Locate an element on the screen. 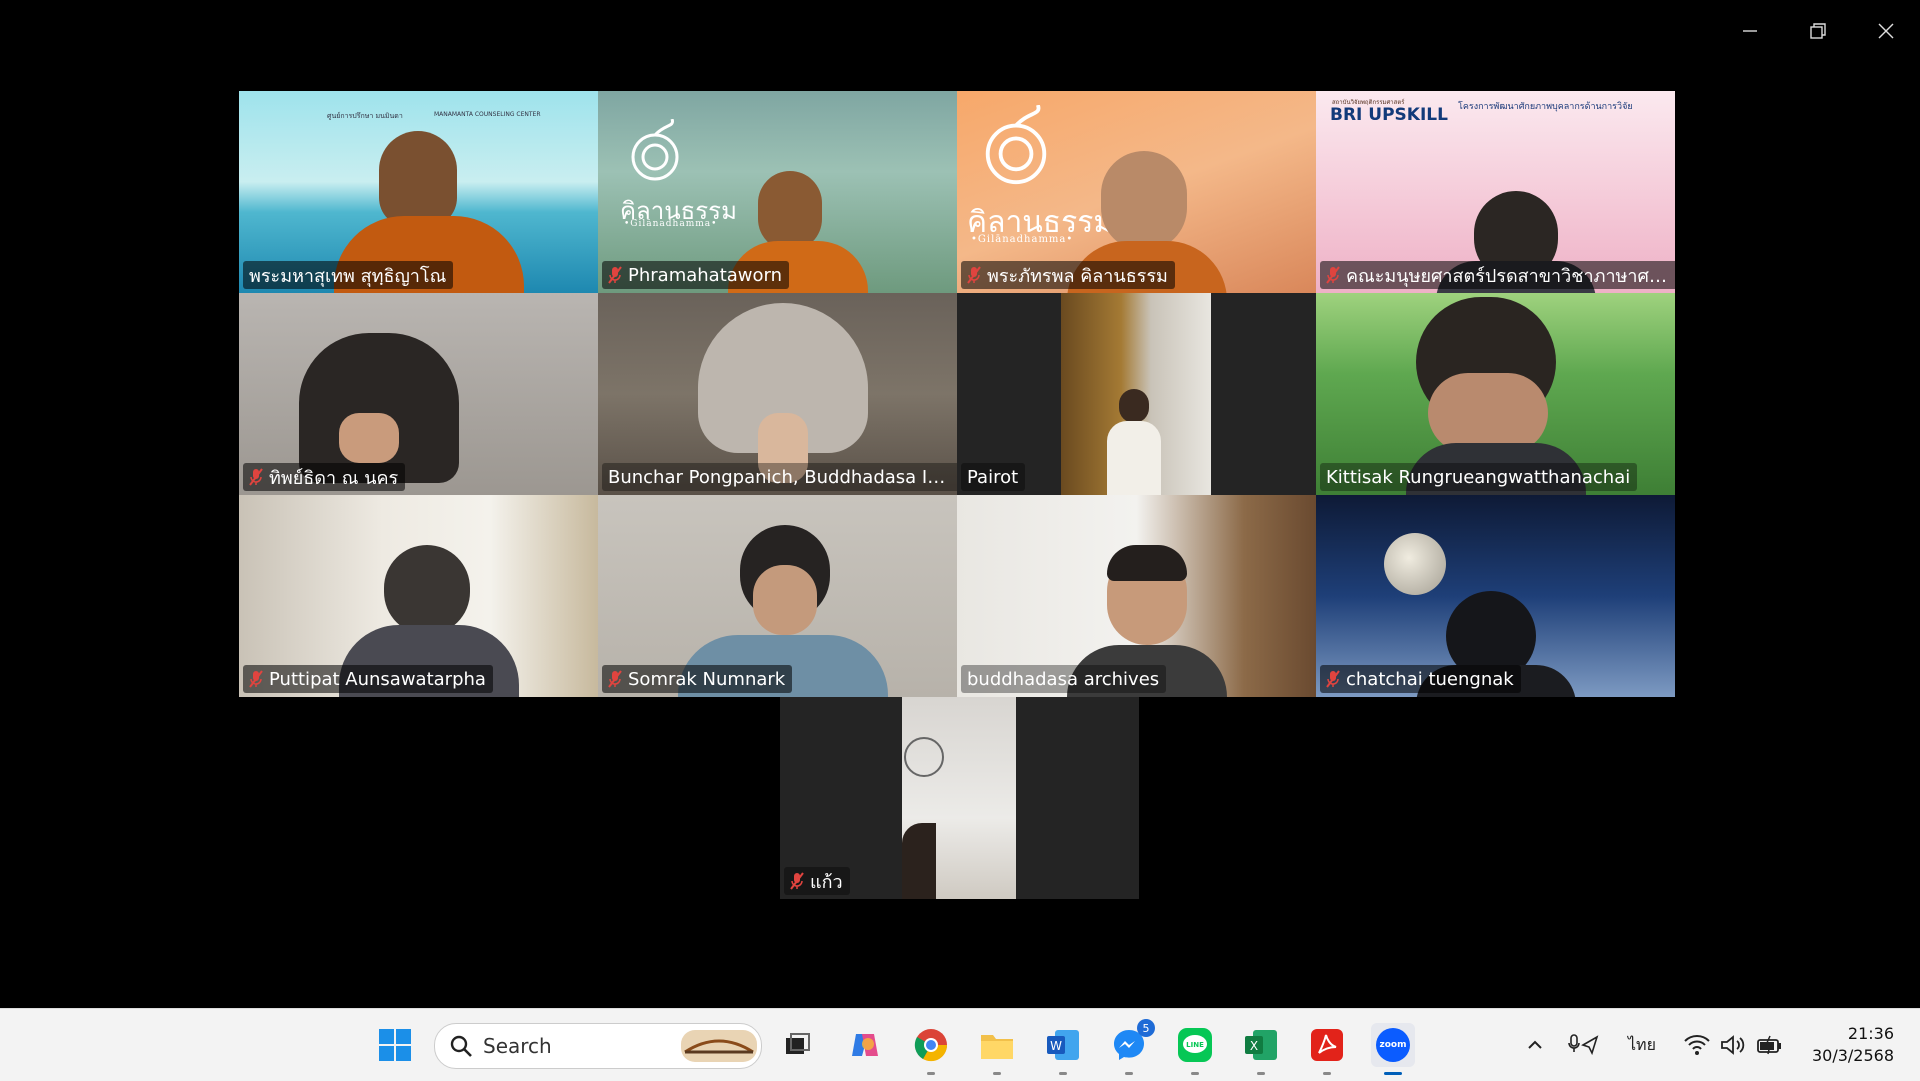 Image resolution: width=1920 pixels, height=1081 pixels. participant-nameplate: Somrak Numnark is located at coordinates (697, 679).